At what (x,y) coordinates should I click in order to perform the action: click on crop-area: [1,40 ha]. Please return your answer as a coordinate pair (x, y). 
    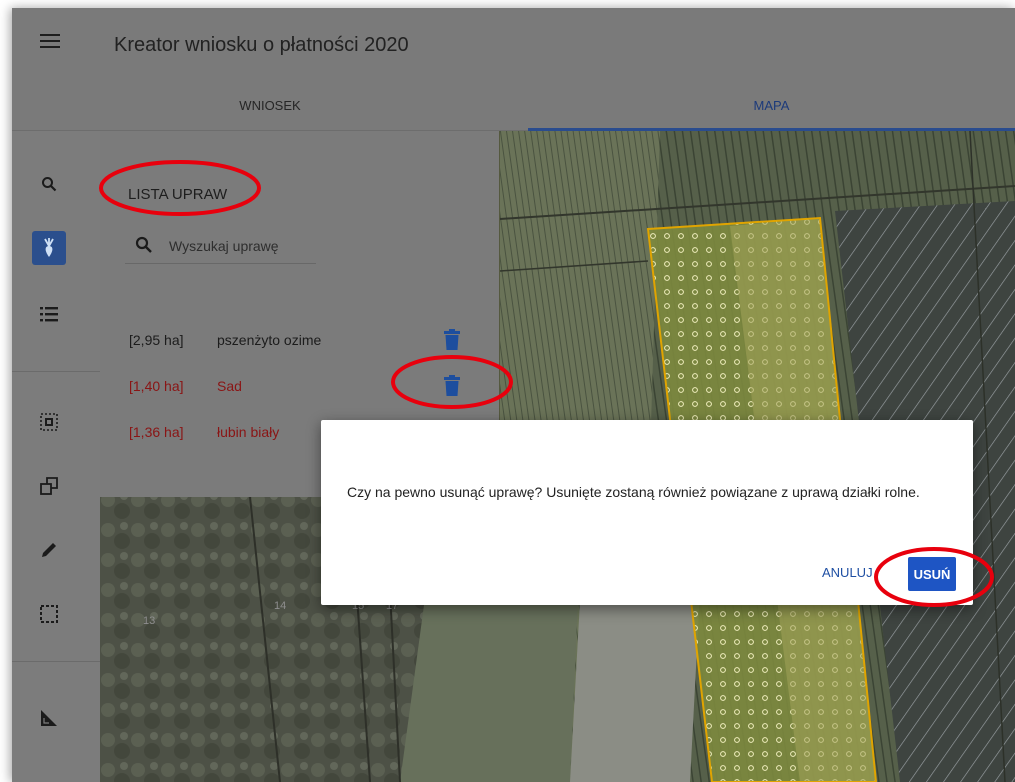
    Looking at the image, I should click on (156, 386).